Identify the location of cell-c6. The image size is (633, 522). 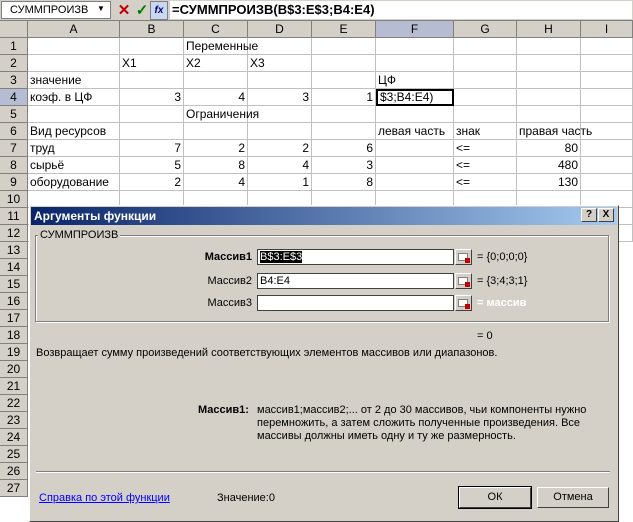
(216, 131).